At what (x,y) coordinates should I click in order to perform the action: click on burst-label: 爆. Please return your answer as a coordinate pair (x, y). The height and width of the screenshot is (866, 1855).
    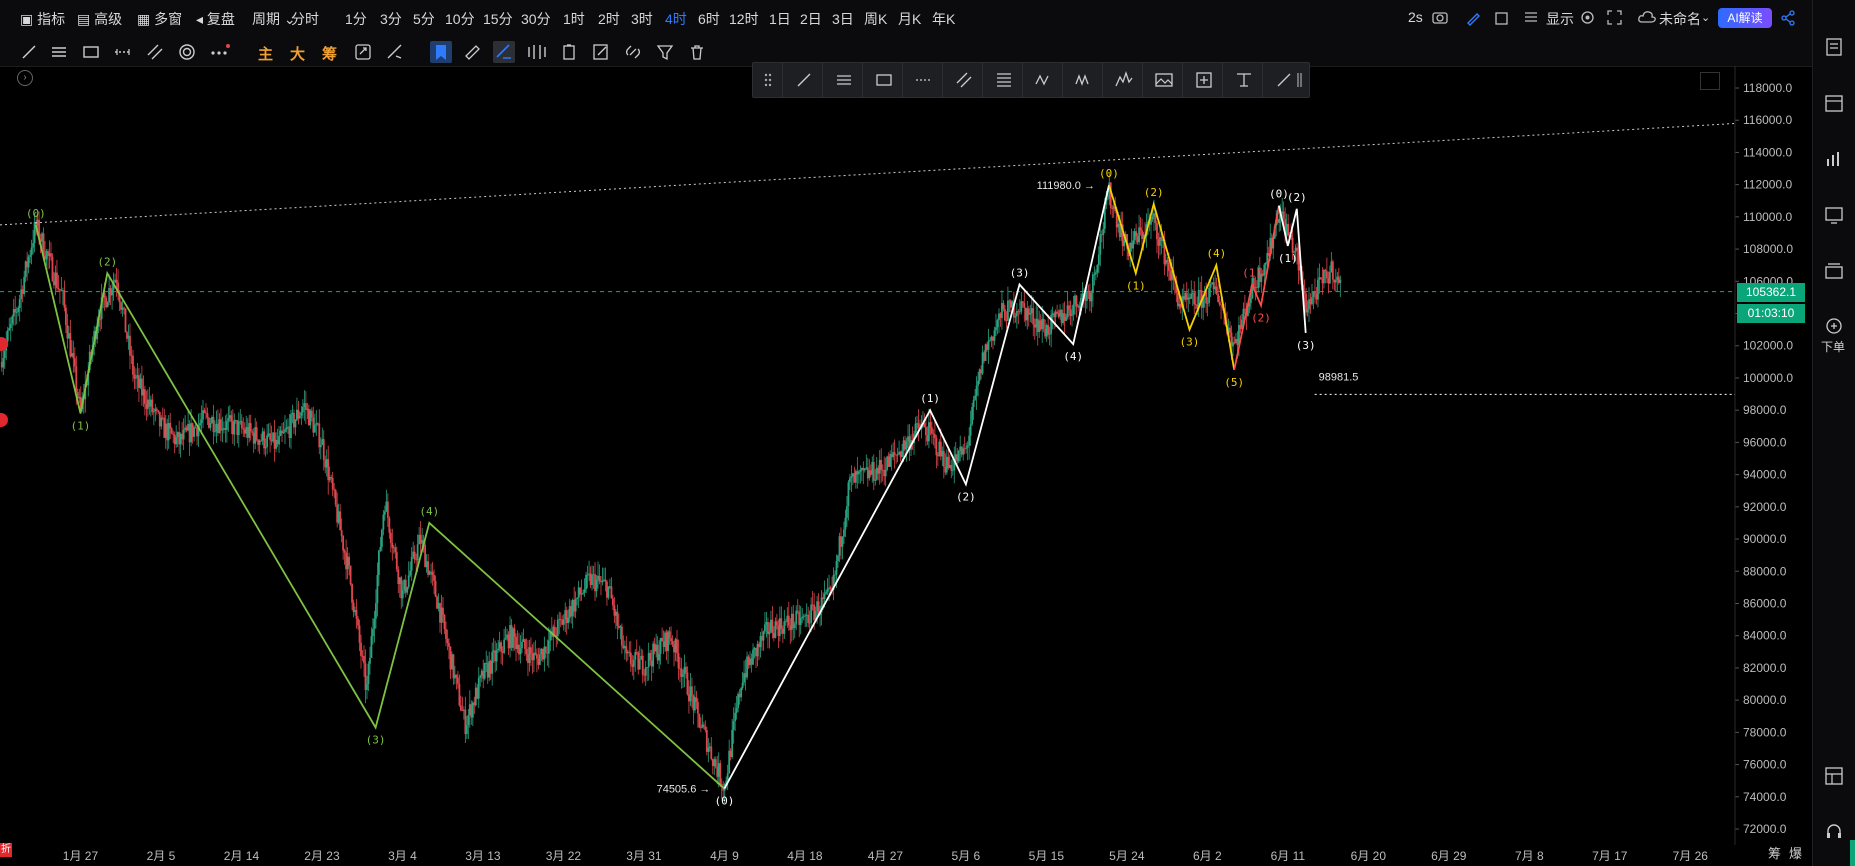
    Looking at the image, I should click on (1795, 852).